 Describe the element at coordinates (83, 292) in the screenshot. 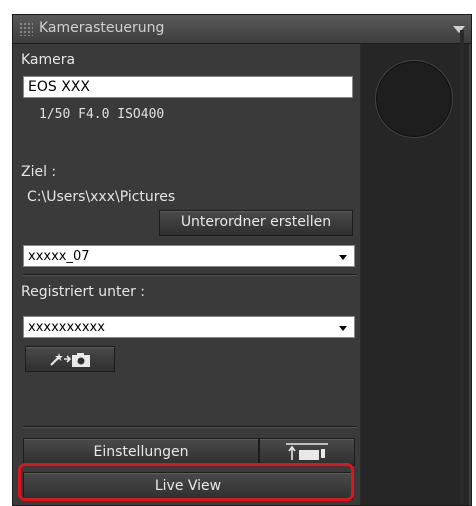

I see `registered-under-label: Registriert unter :` at that location.